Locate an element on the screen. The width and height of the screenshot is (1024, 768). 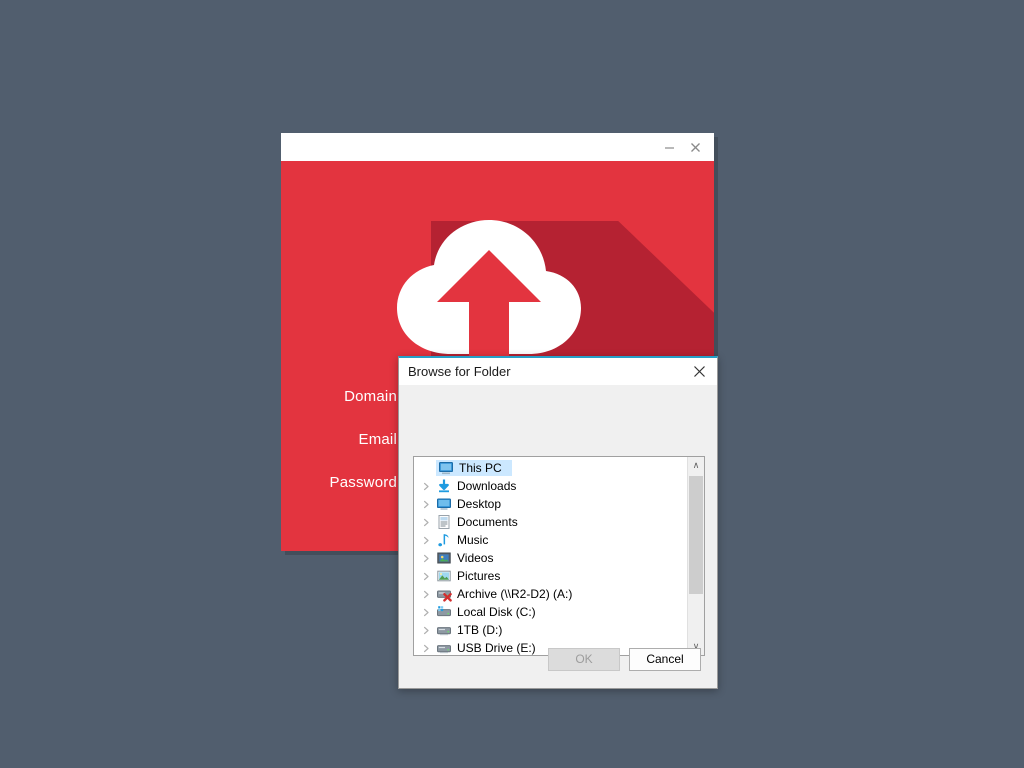
pictures-icon is located at coordinates (444, 576).